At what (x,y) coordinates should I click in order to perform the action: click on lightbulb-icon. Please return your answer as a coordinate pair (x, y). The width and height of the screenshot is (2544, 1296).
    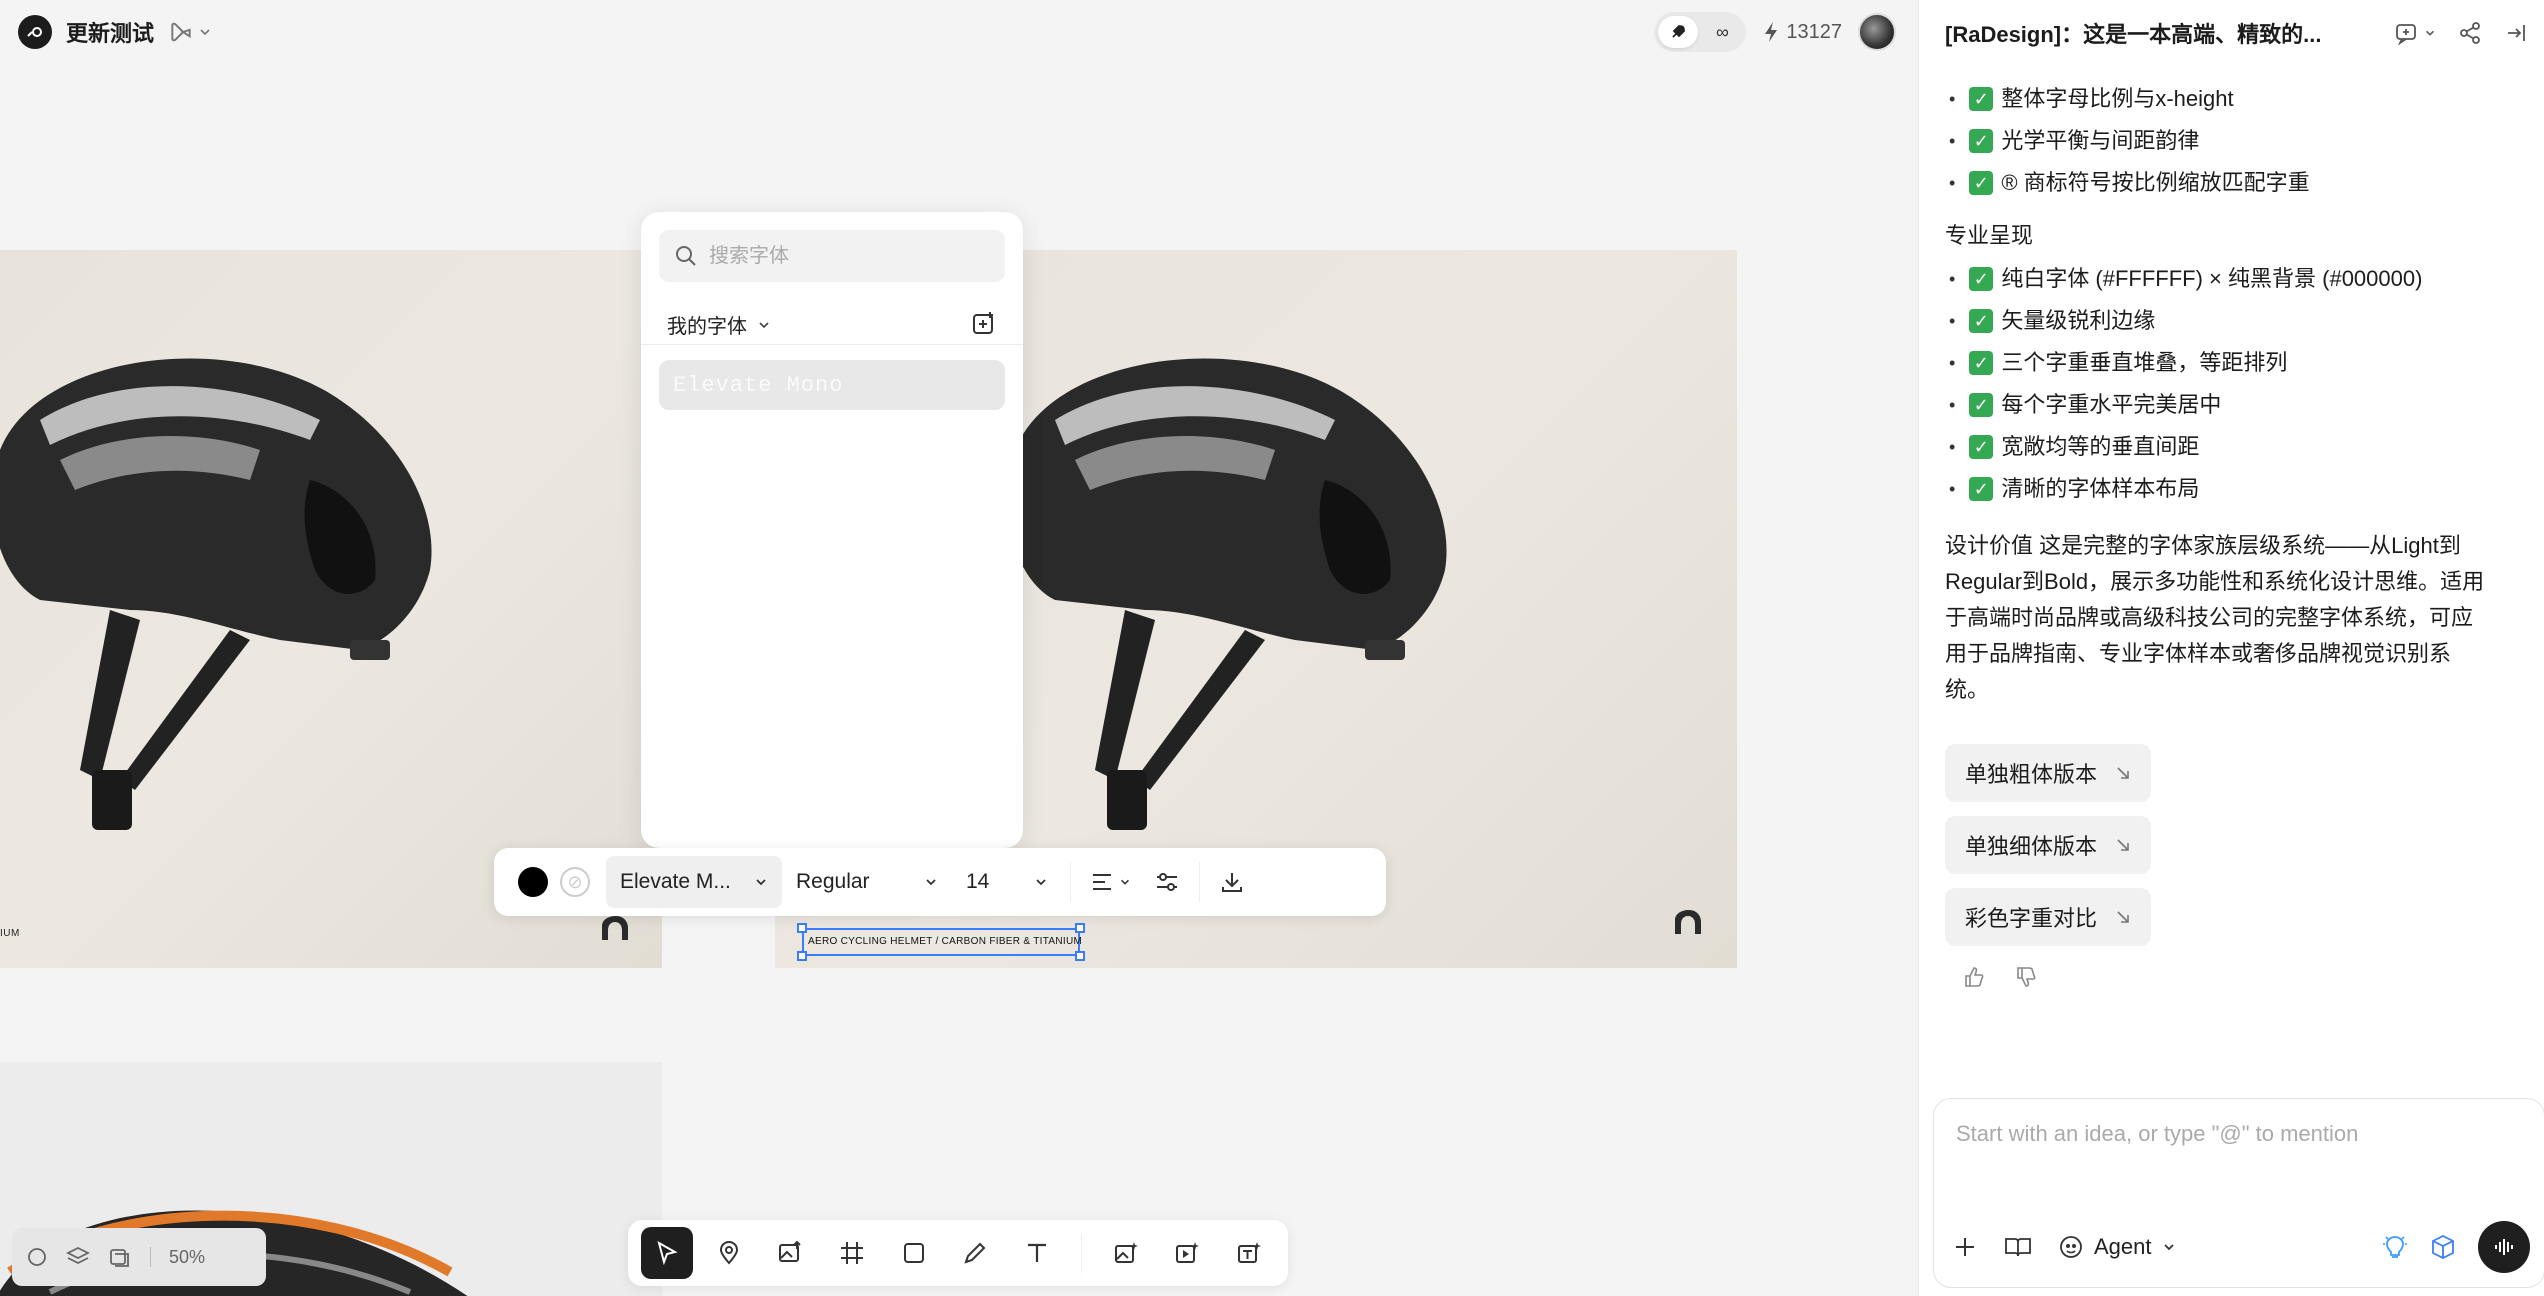
    Looking at the image, I should click on (2395, 1247).